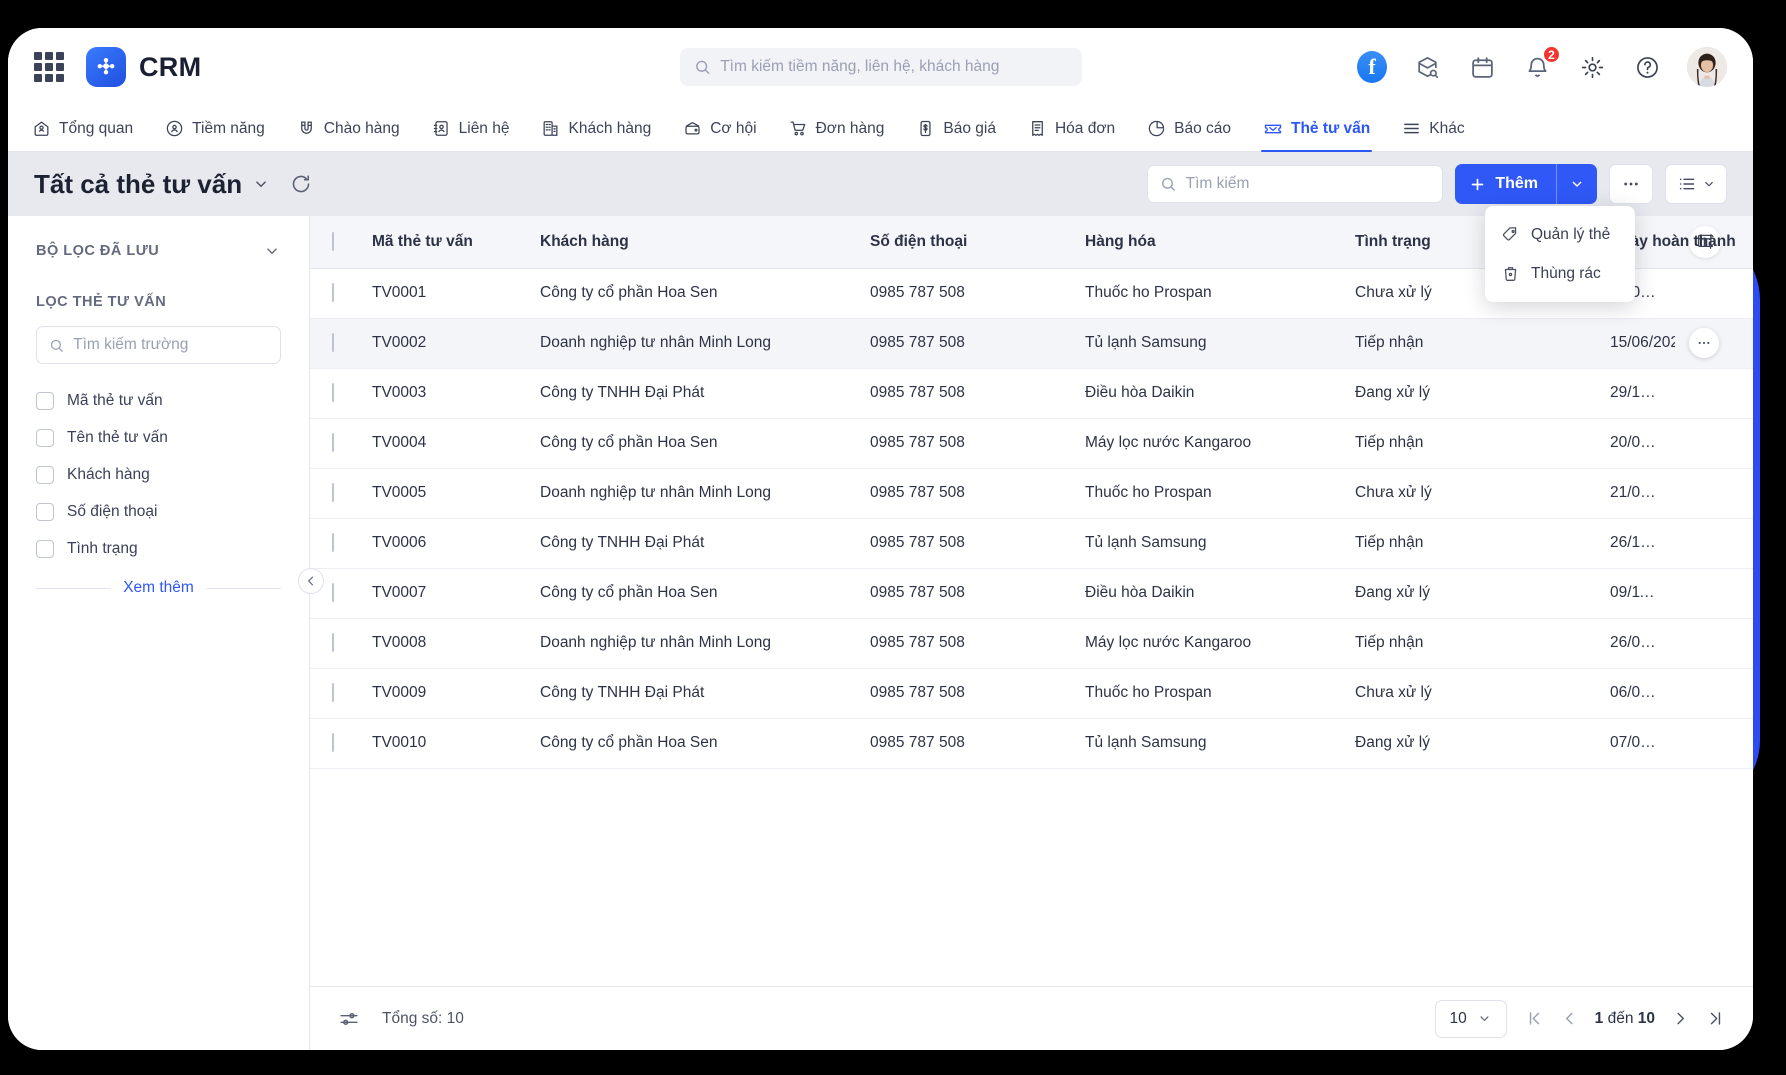 The width and height of the screenshot is (1786, 1075). What do you see at coordinates (1680, 1018) in the screenshot?
I see `next-page-button` at bounding box center [1680, 1018].